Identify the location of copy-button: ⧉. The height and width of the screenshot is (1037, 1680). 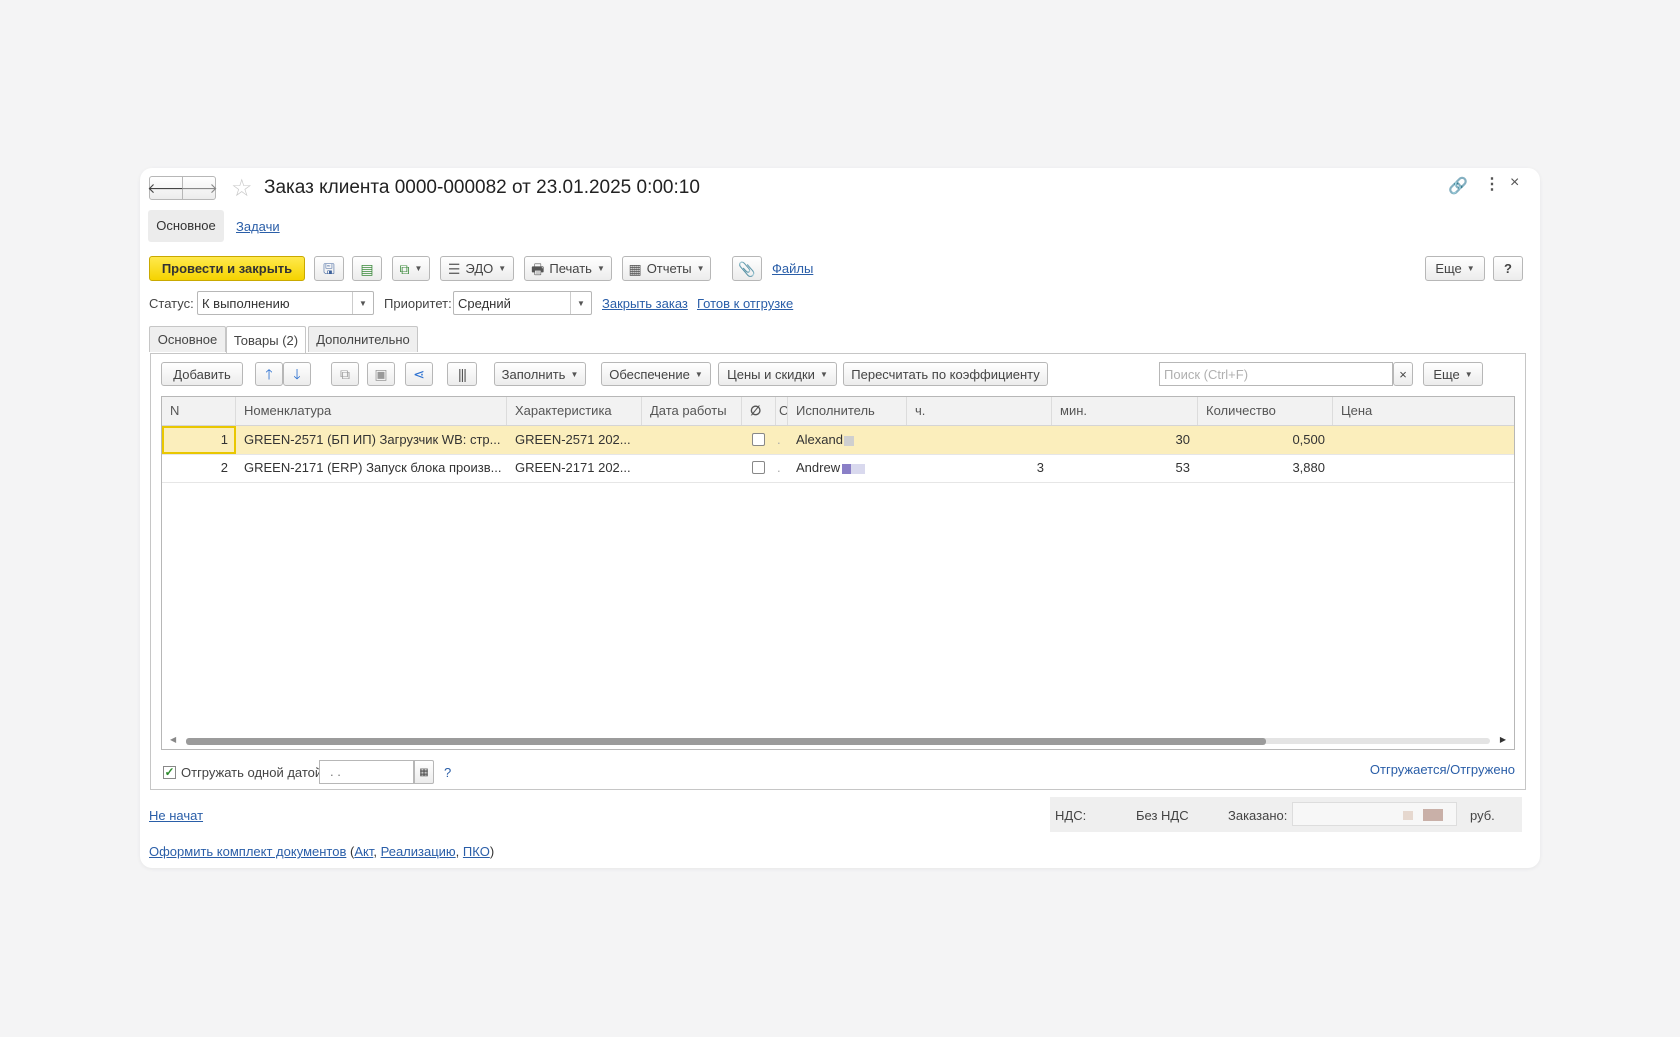
(345, 374).